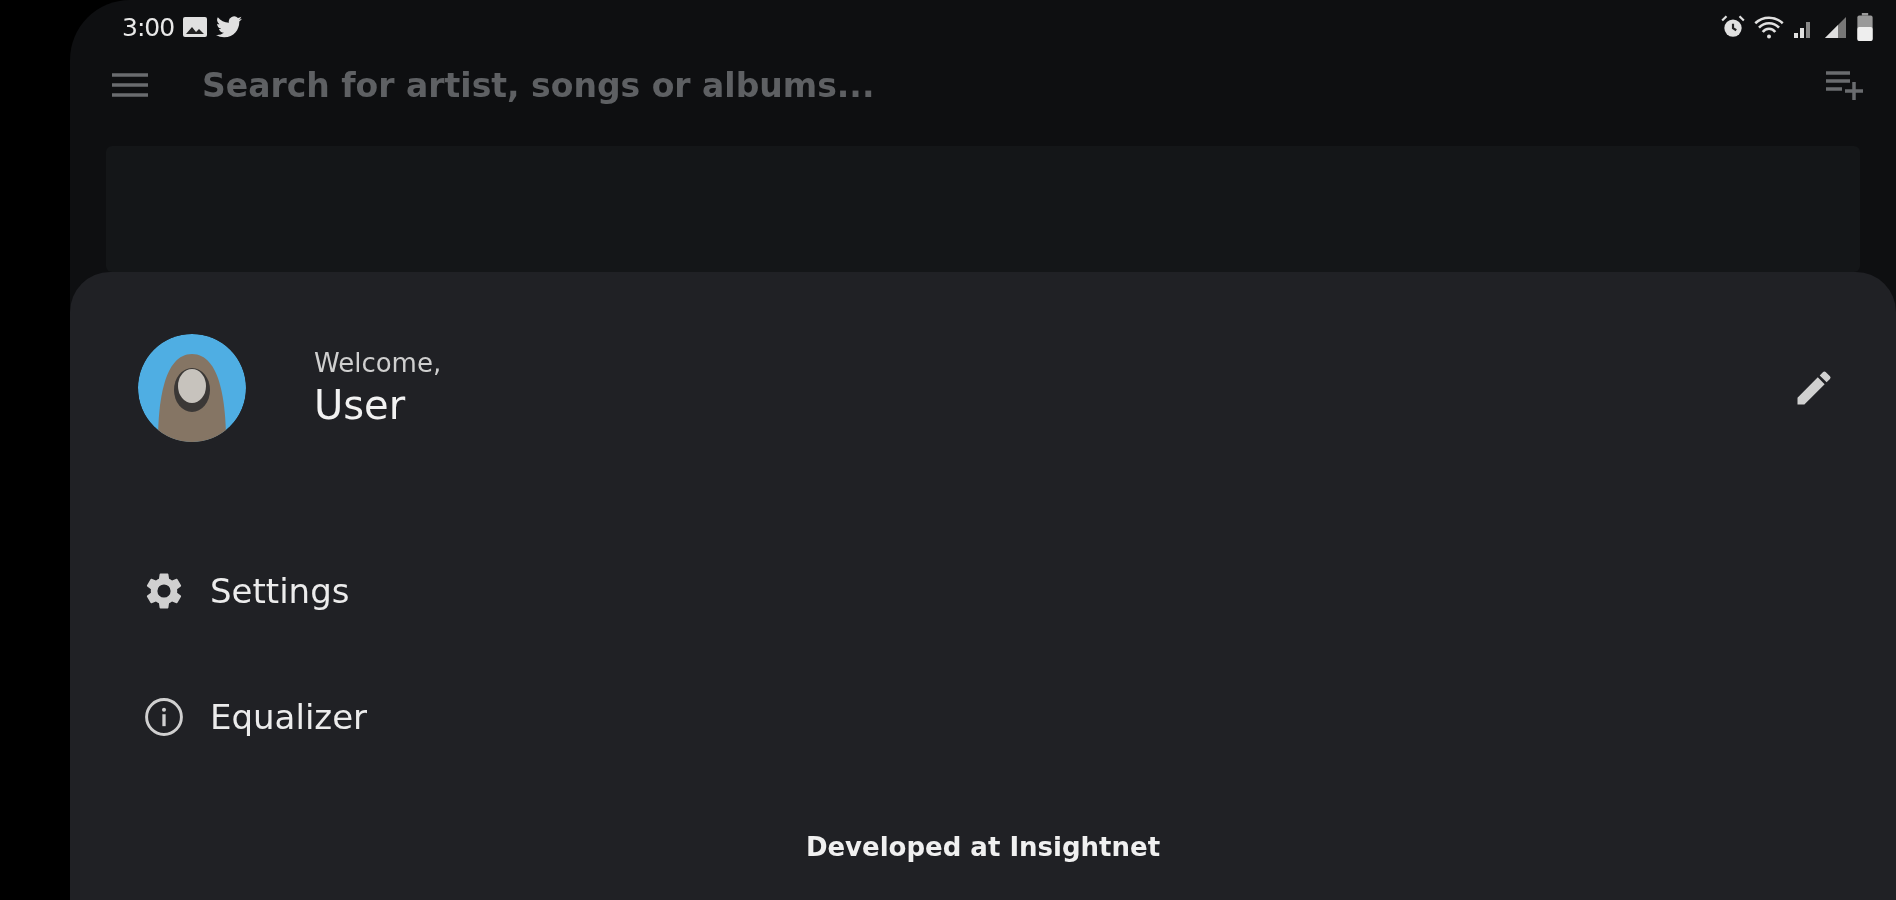  I want to click on wifi-icon, so click(1769, 27).